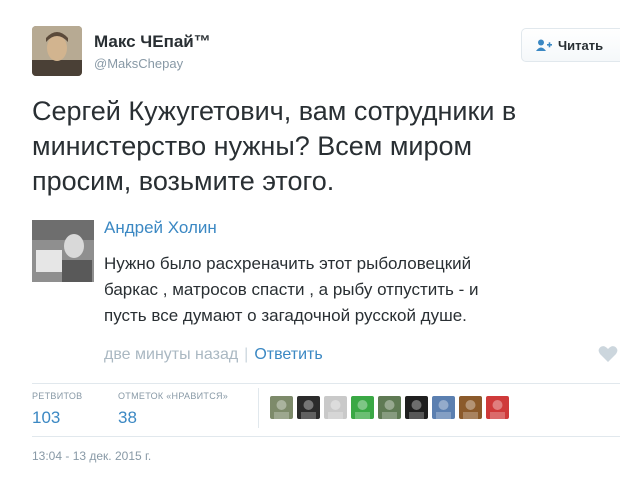  I want to click on like-button, so click(608, 356).